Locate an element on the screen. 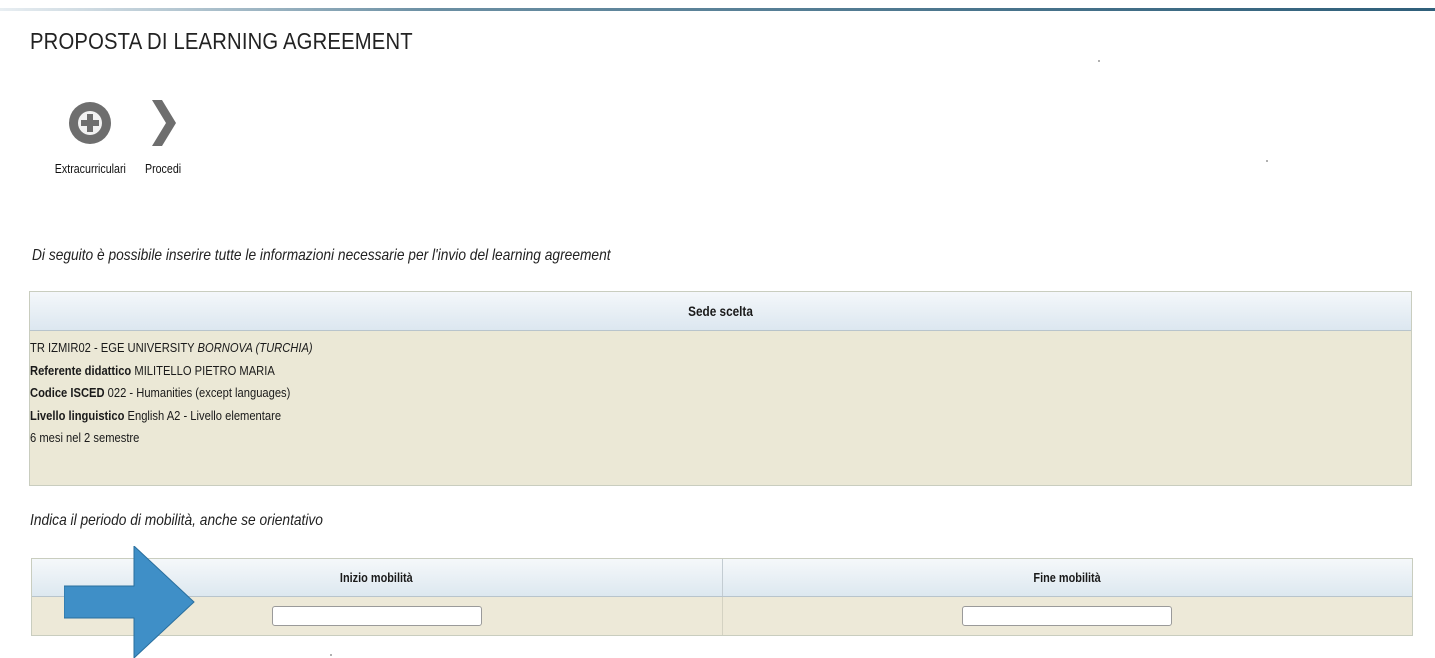 This screenshot has height=658, width=1435. sede-header: Sede scelta is located at coordinates (720, 311).